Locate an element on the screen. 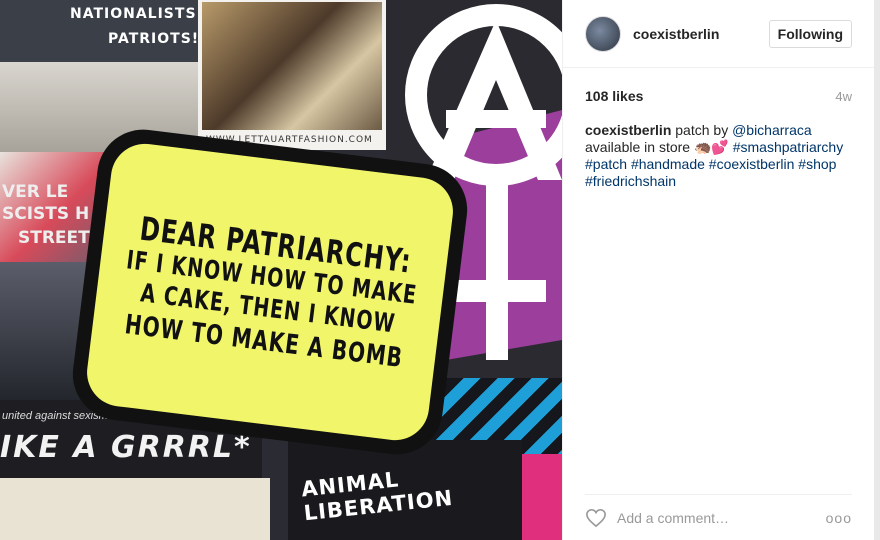 The height and width of the screenshot is (540, 880). post-header: coexistberlin Following is located at coordinates (718, 34).